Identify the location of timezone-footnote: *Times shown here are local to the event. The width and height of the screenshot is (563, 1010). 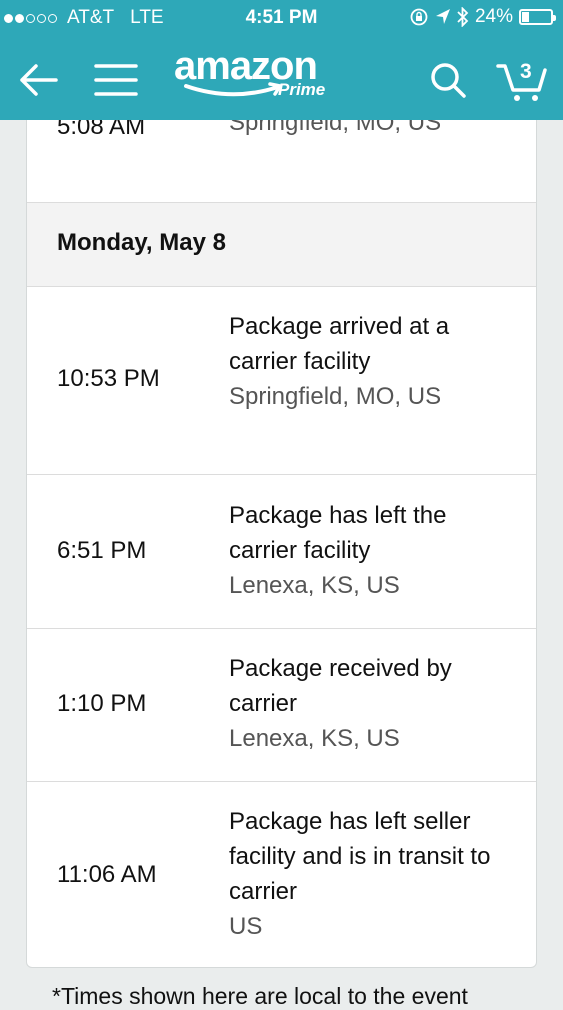
(260, 996).